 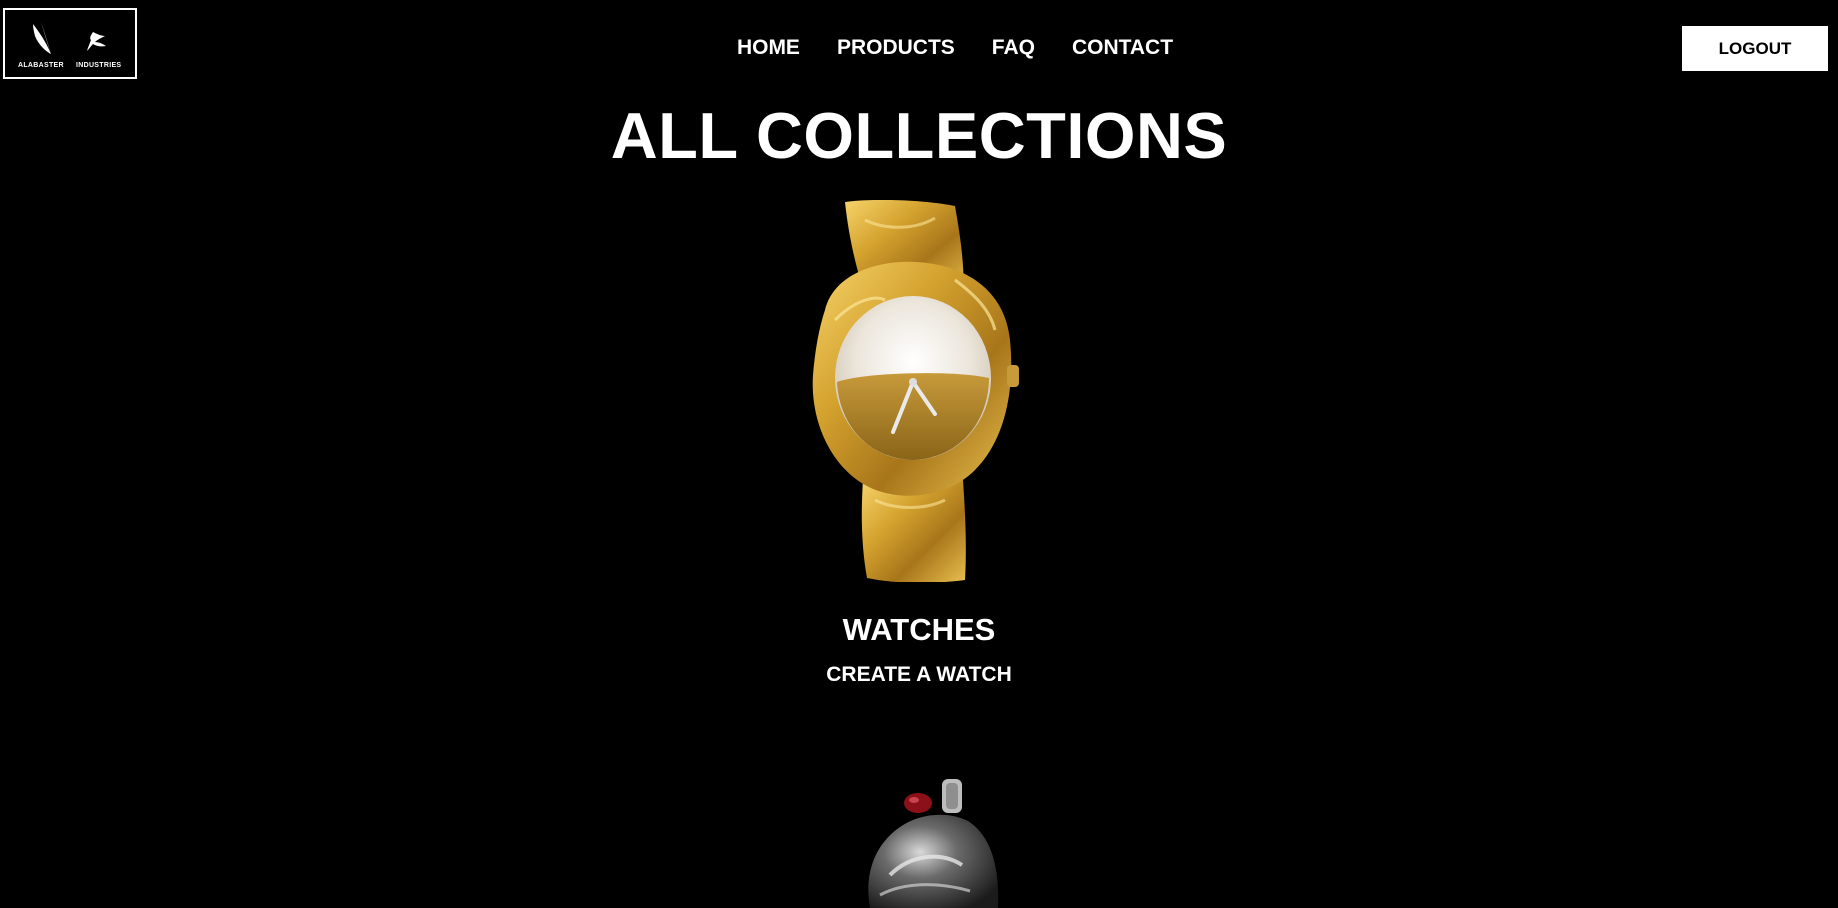 I want to click on gold-watch-image, so click(x=917, y=391).